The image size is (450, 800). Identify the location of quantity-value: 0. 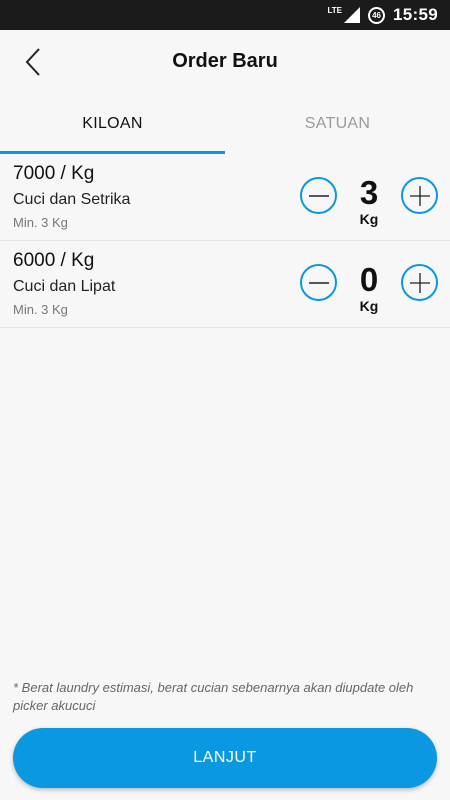
(369, 279).